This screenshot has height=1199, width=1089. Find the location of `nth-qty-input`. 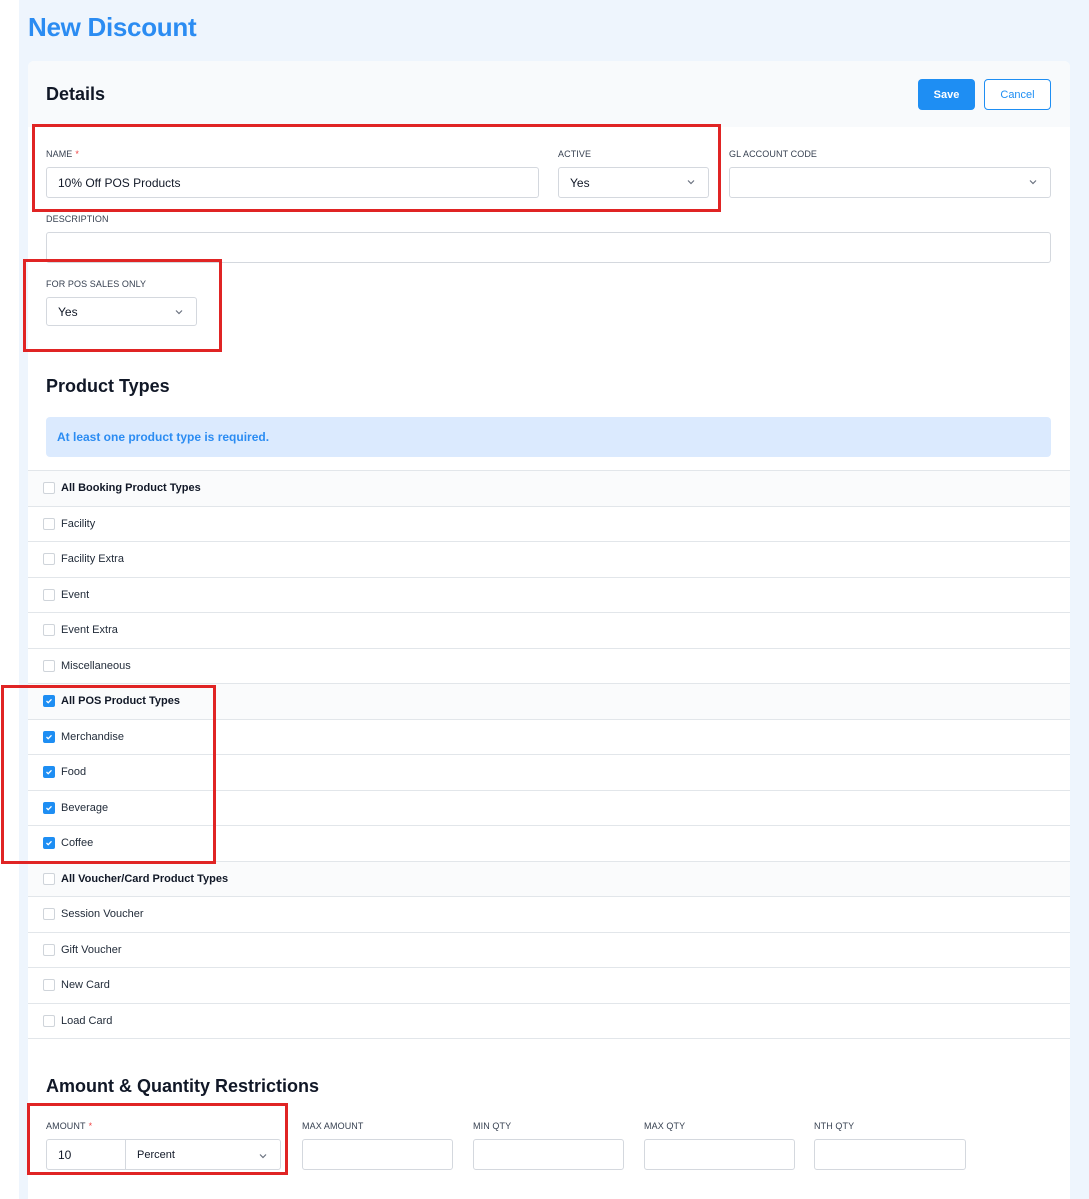

nth-qty-input is located at coordinates (890, 1154).